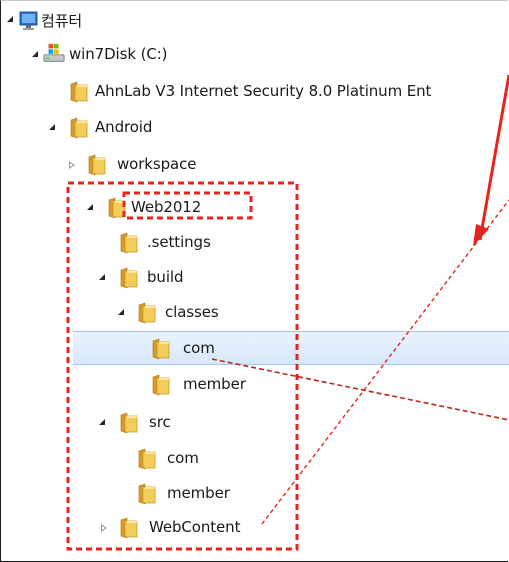 Image resolution: width=509 pixels, height=562 pixels. Describe the element at coordinates (62, 21) in the screenshot. I see `tree-item-label: 컴퓨터` at that location.